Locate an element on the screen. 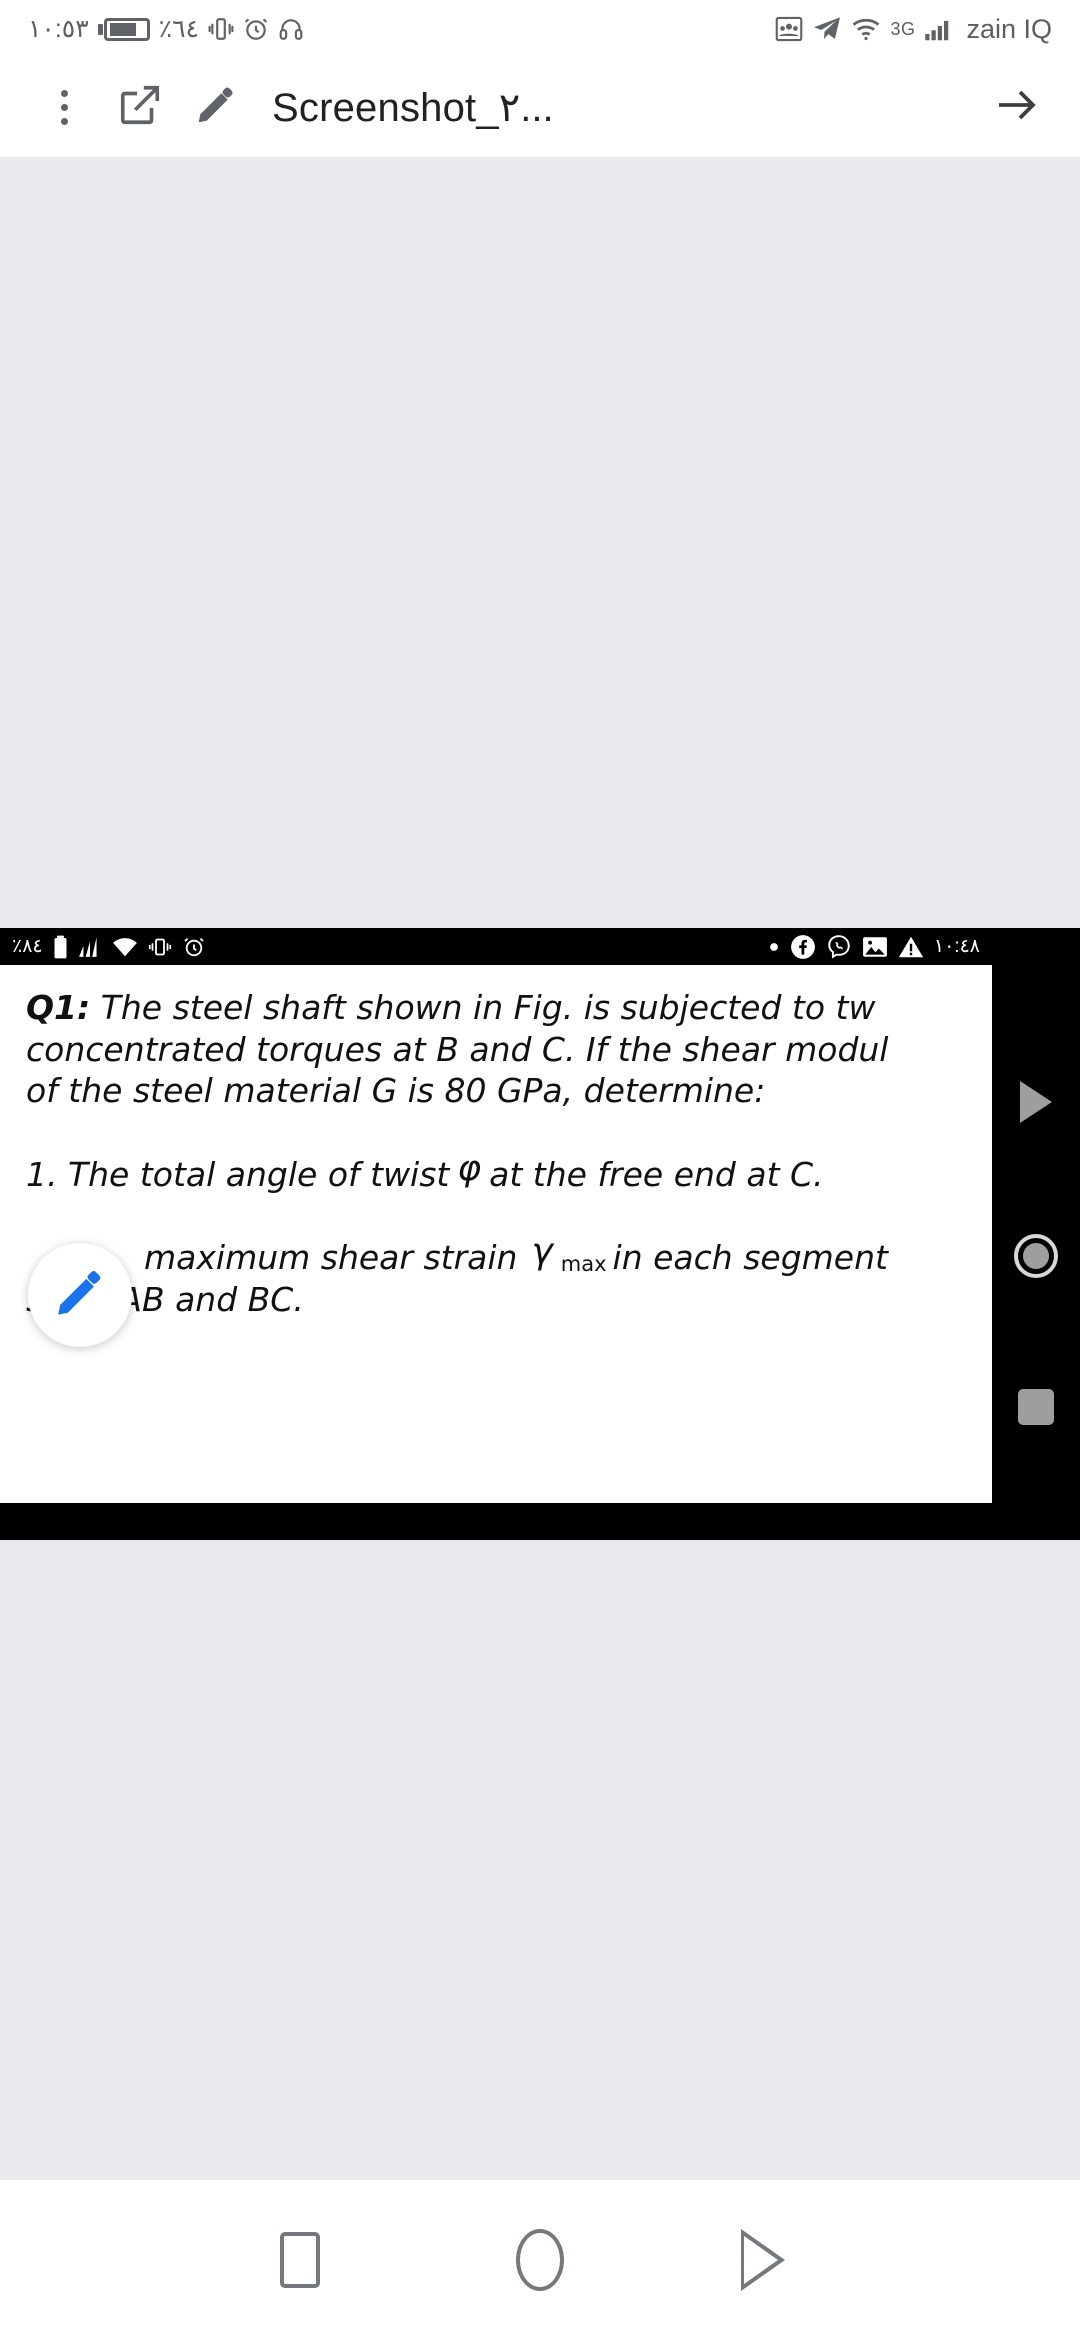 This screenshot has width=1080, height=2340. screenshot-nav-bar is located at coordinates (1036, 1252).